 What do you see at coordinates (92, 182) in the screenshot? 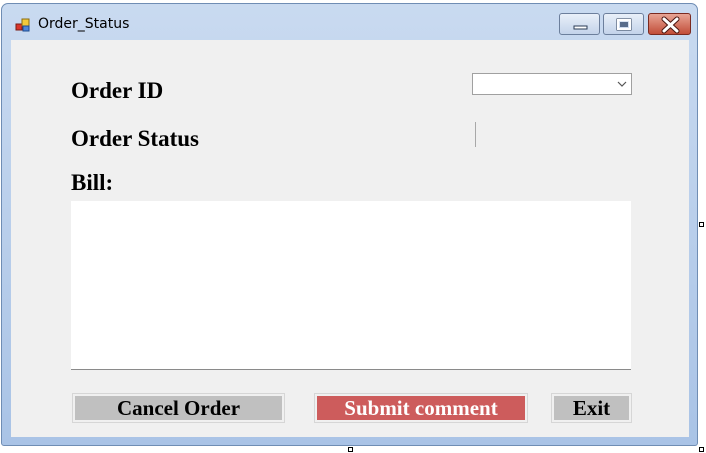
I see `bill-label: Bill:` at bounding box center [92, 182].